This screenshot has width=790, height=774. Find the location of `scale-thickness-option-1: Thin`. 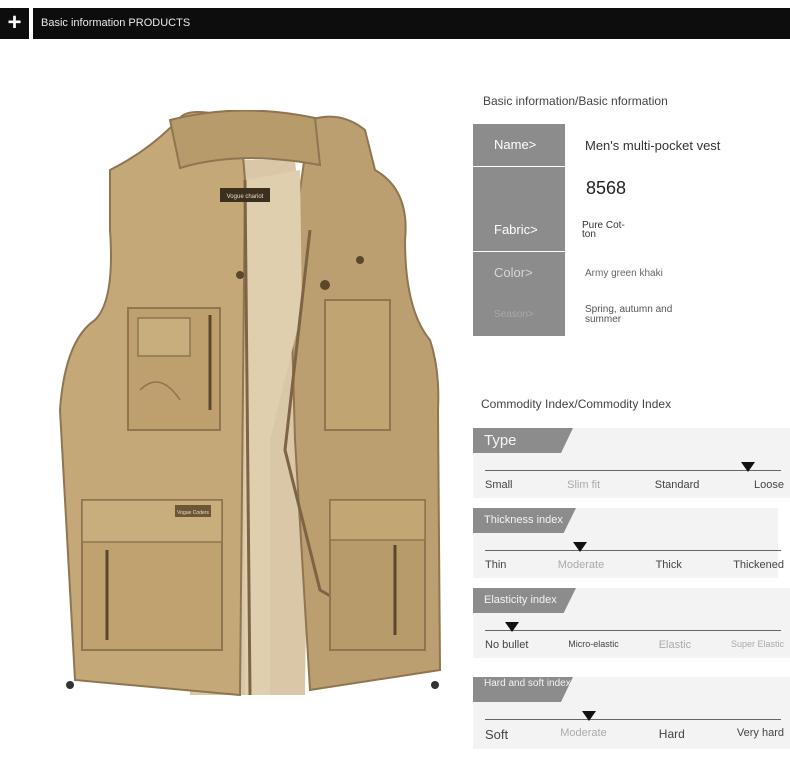

scale-thickness-option-1: Thin is located at coordinates (496, 565).